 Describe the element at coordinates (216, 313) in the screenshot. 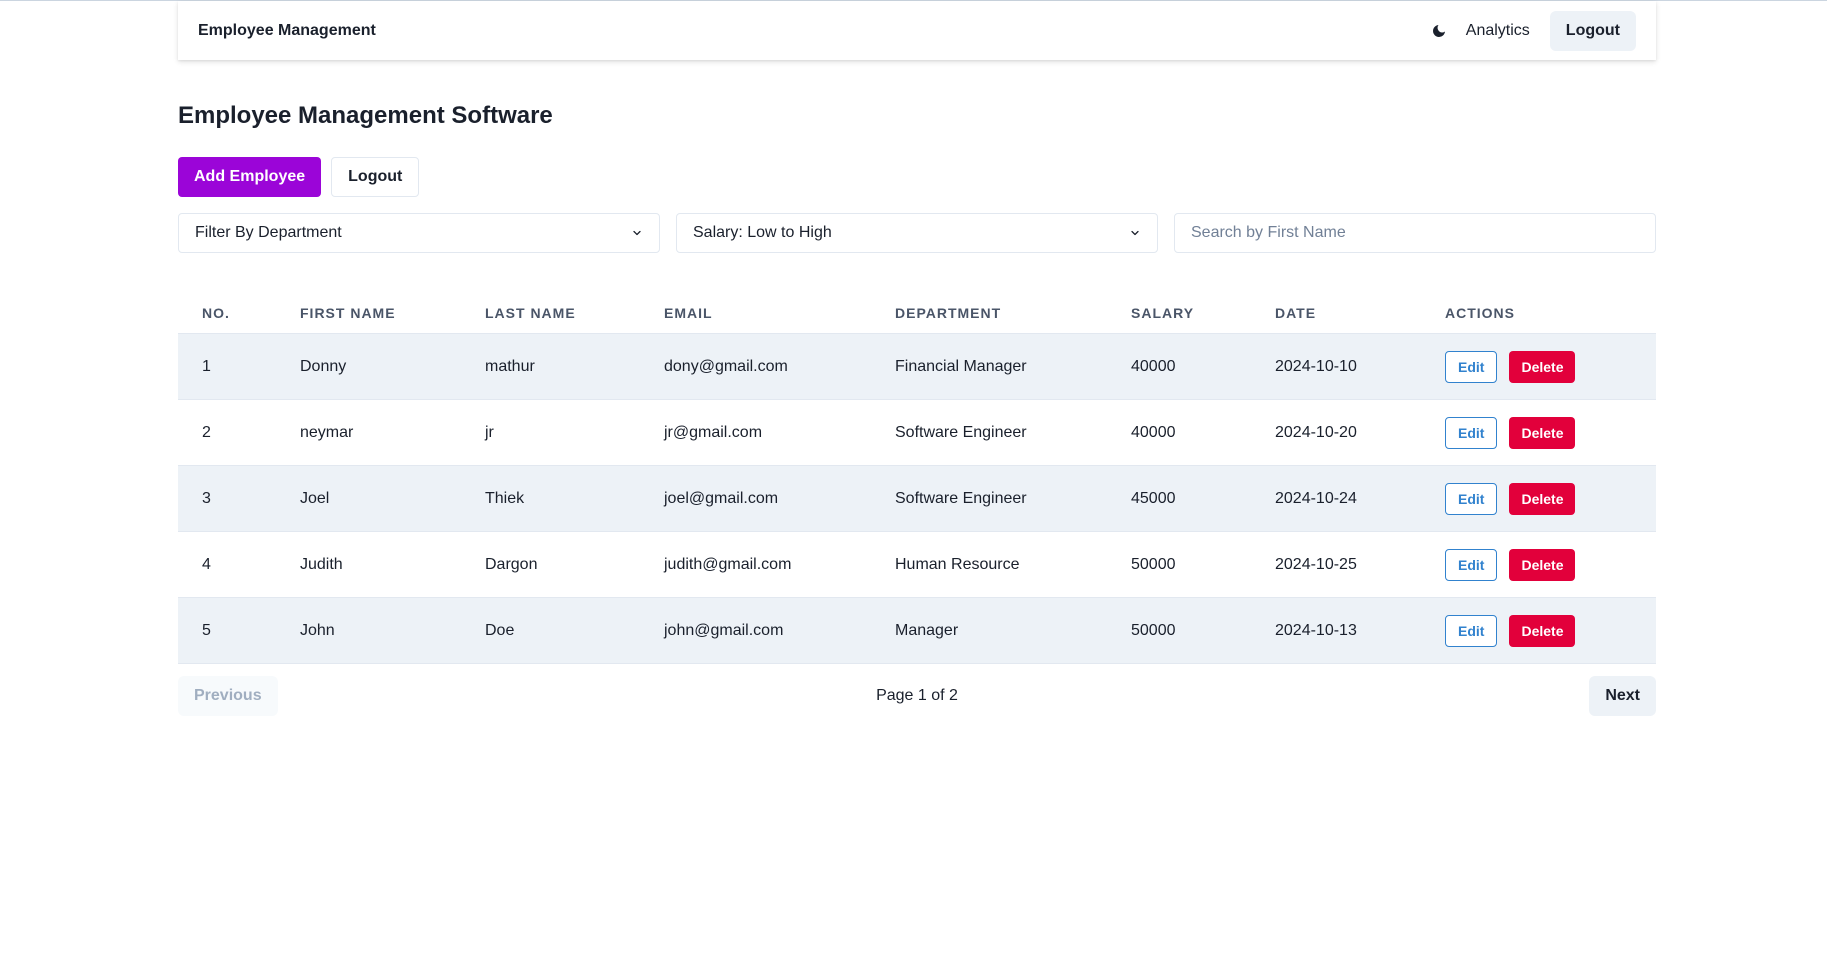

I see `column-header-no: NO.` at that location.